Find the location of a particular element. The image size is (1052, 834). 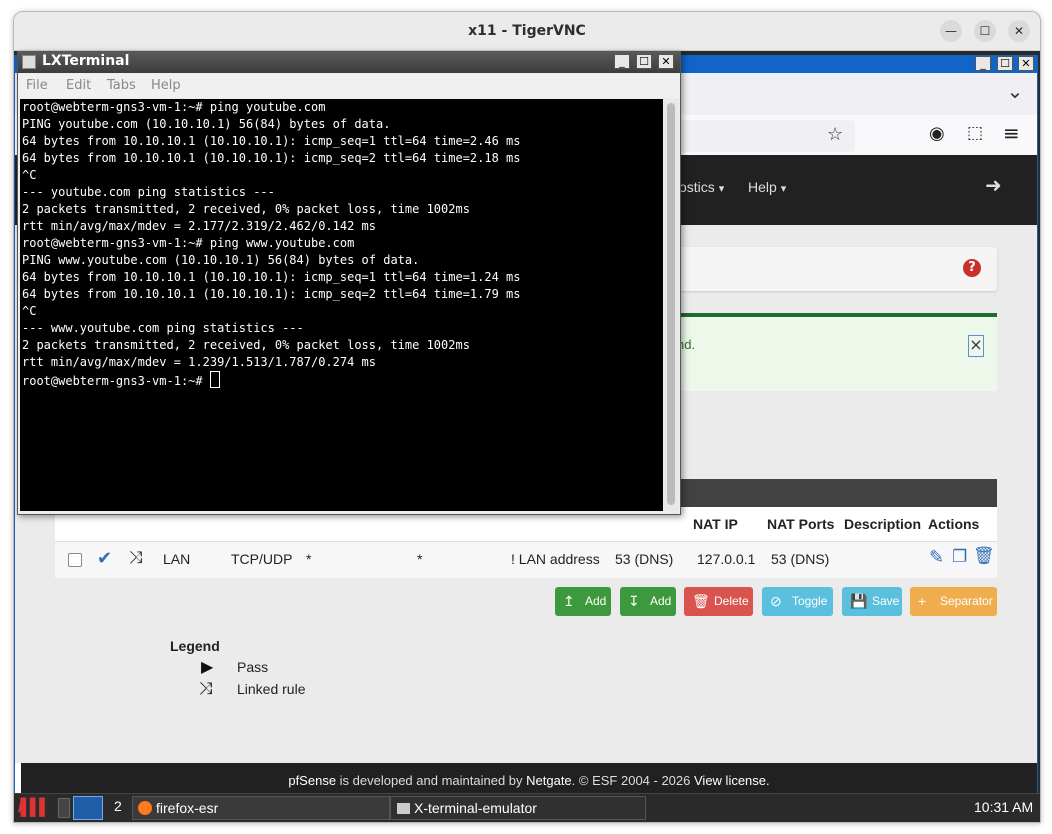

list-all-tabs-icon: ⌄ is located at coordinates (1015, 93).